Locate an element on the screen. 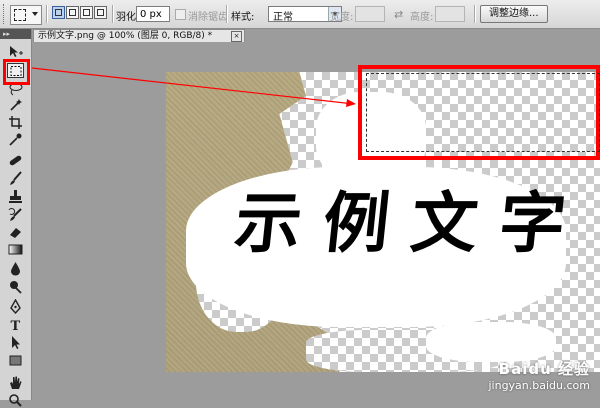 This screenshot has width=600, height=408. document-tab: 示例文字.png @ 100% (图层 0, RGB/8) * × is located at coordinates (139, 35).